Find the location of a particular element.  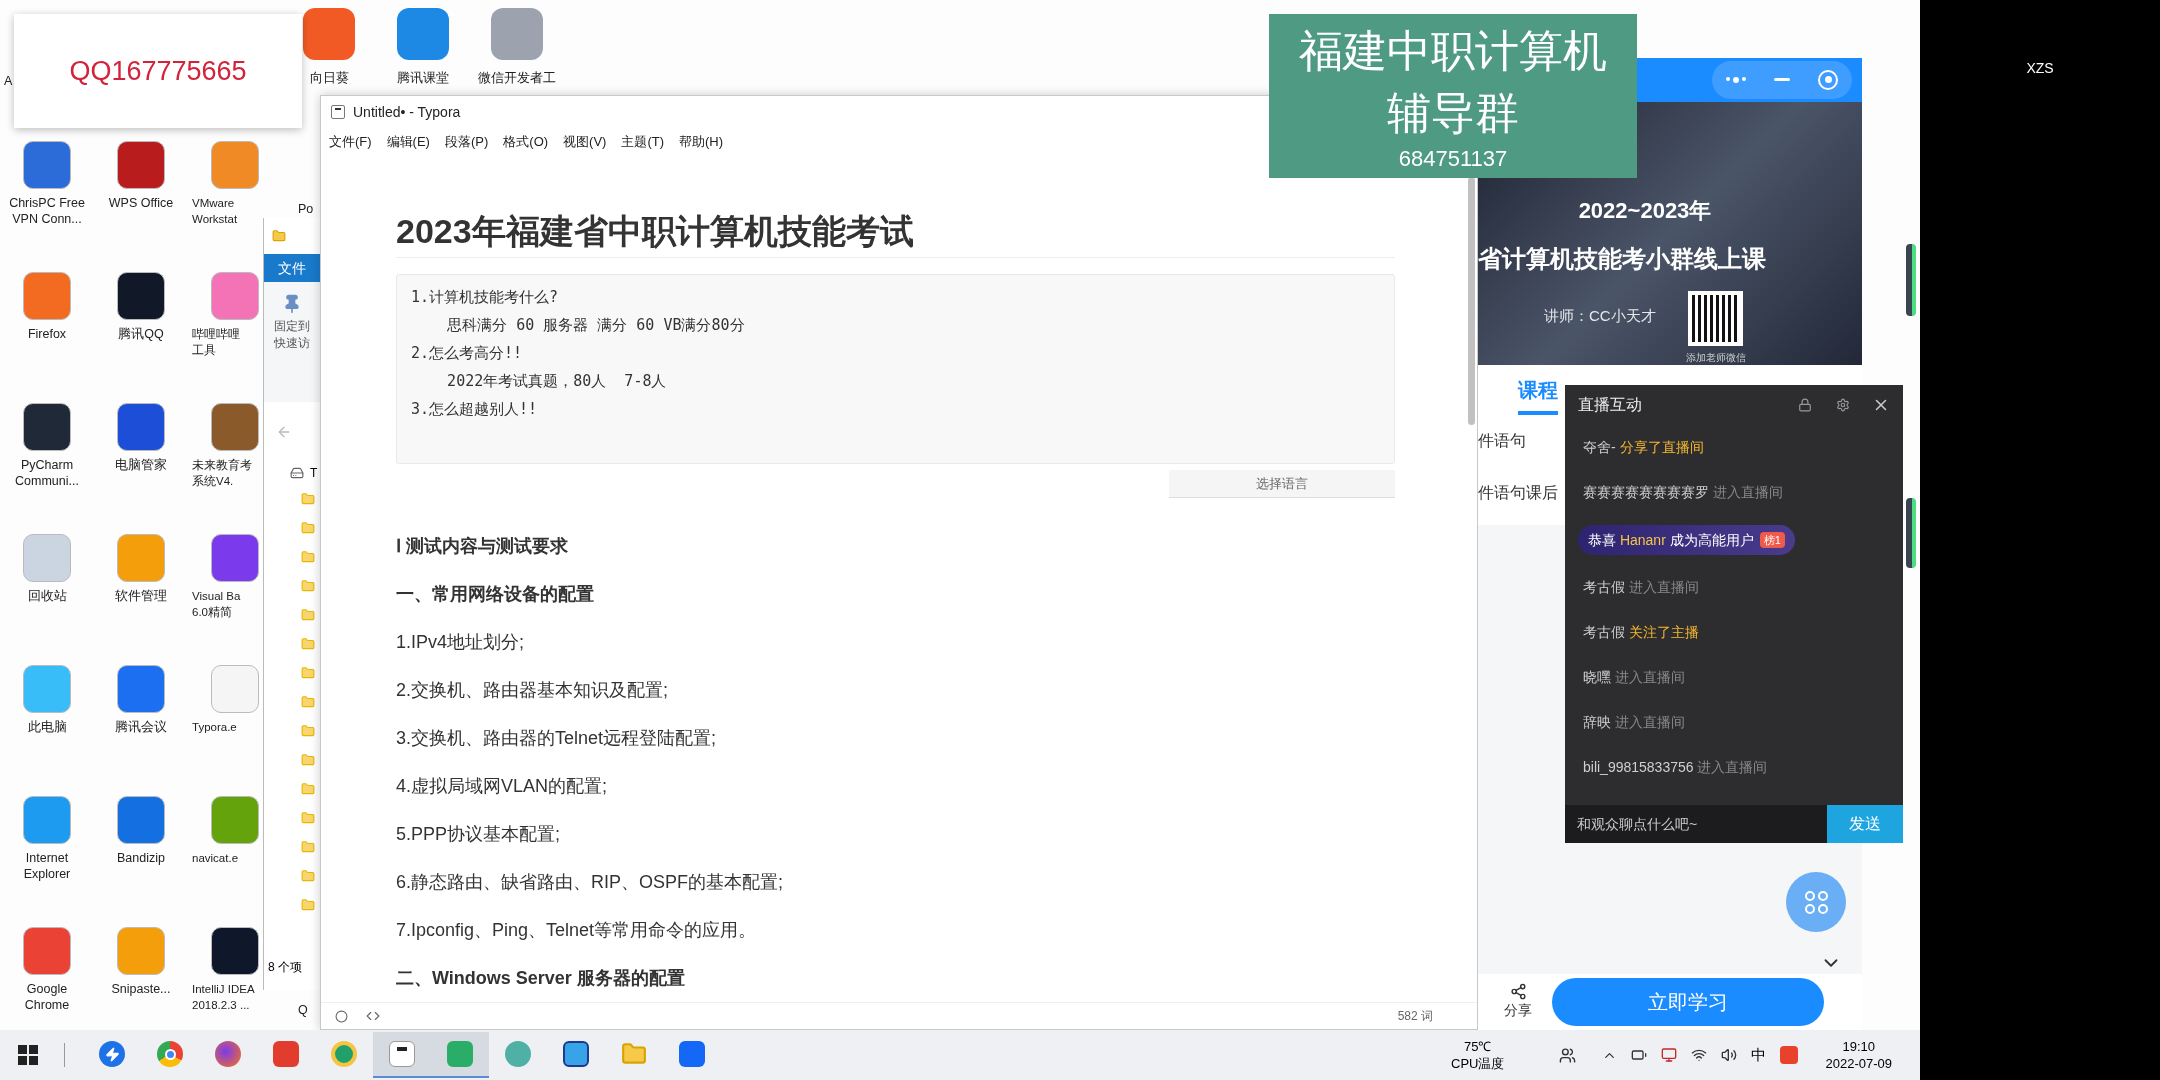

drive-icon is located at coordinates (297, 473).